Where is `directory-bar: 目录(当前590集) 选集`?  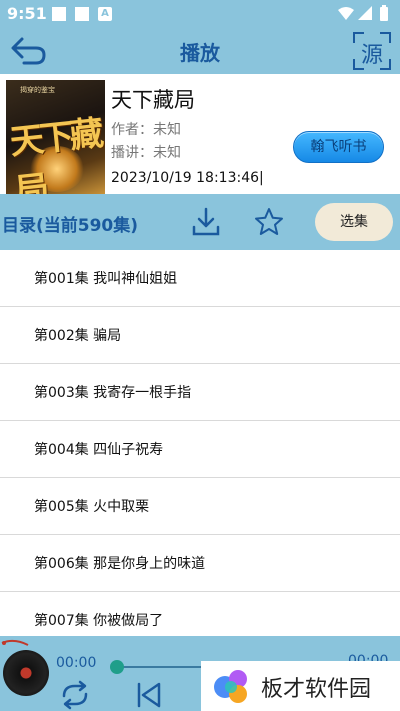 directory-bar: 目录(当前590集) 选集 is located at coordinates (200, 222).